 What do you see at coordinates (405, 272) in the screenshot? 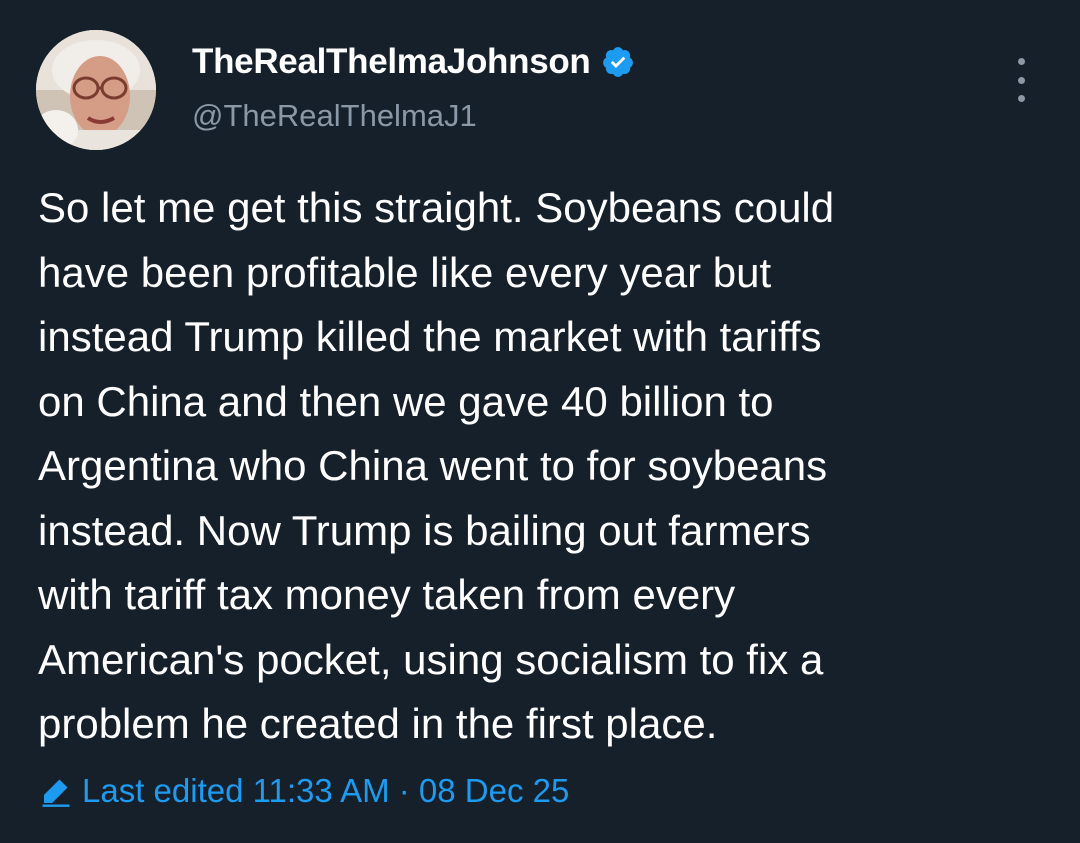
I see `tweet-line: have been profitable like every year but` at bounding box center [405, 272].